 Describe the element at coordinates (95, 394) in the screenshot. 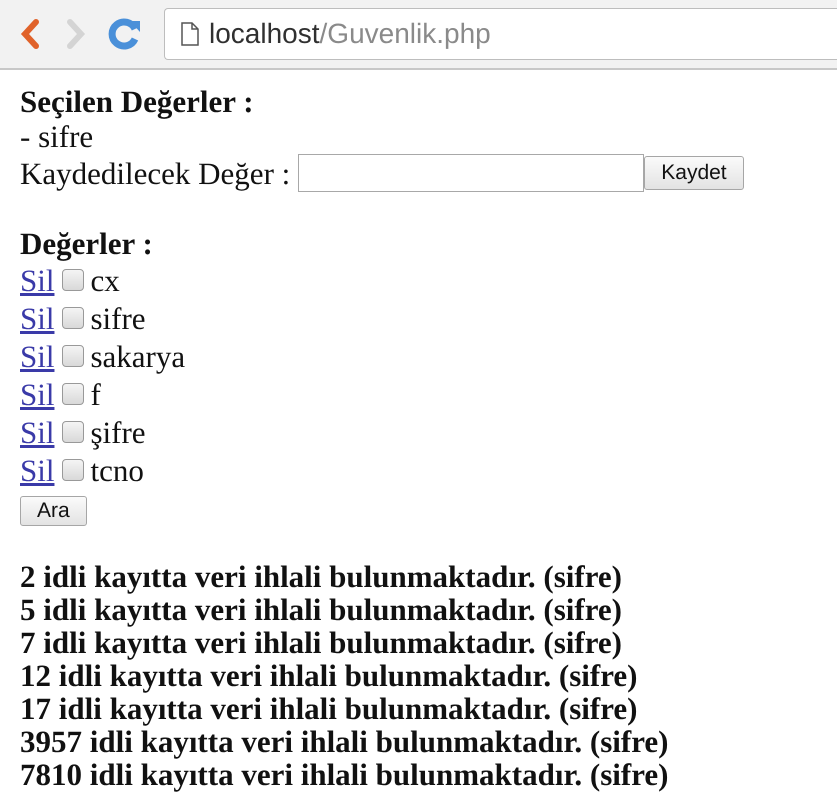

I see `value-label: f` at that location.